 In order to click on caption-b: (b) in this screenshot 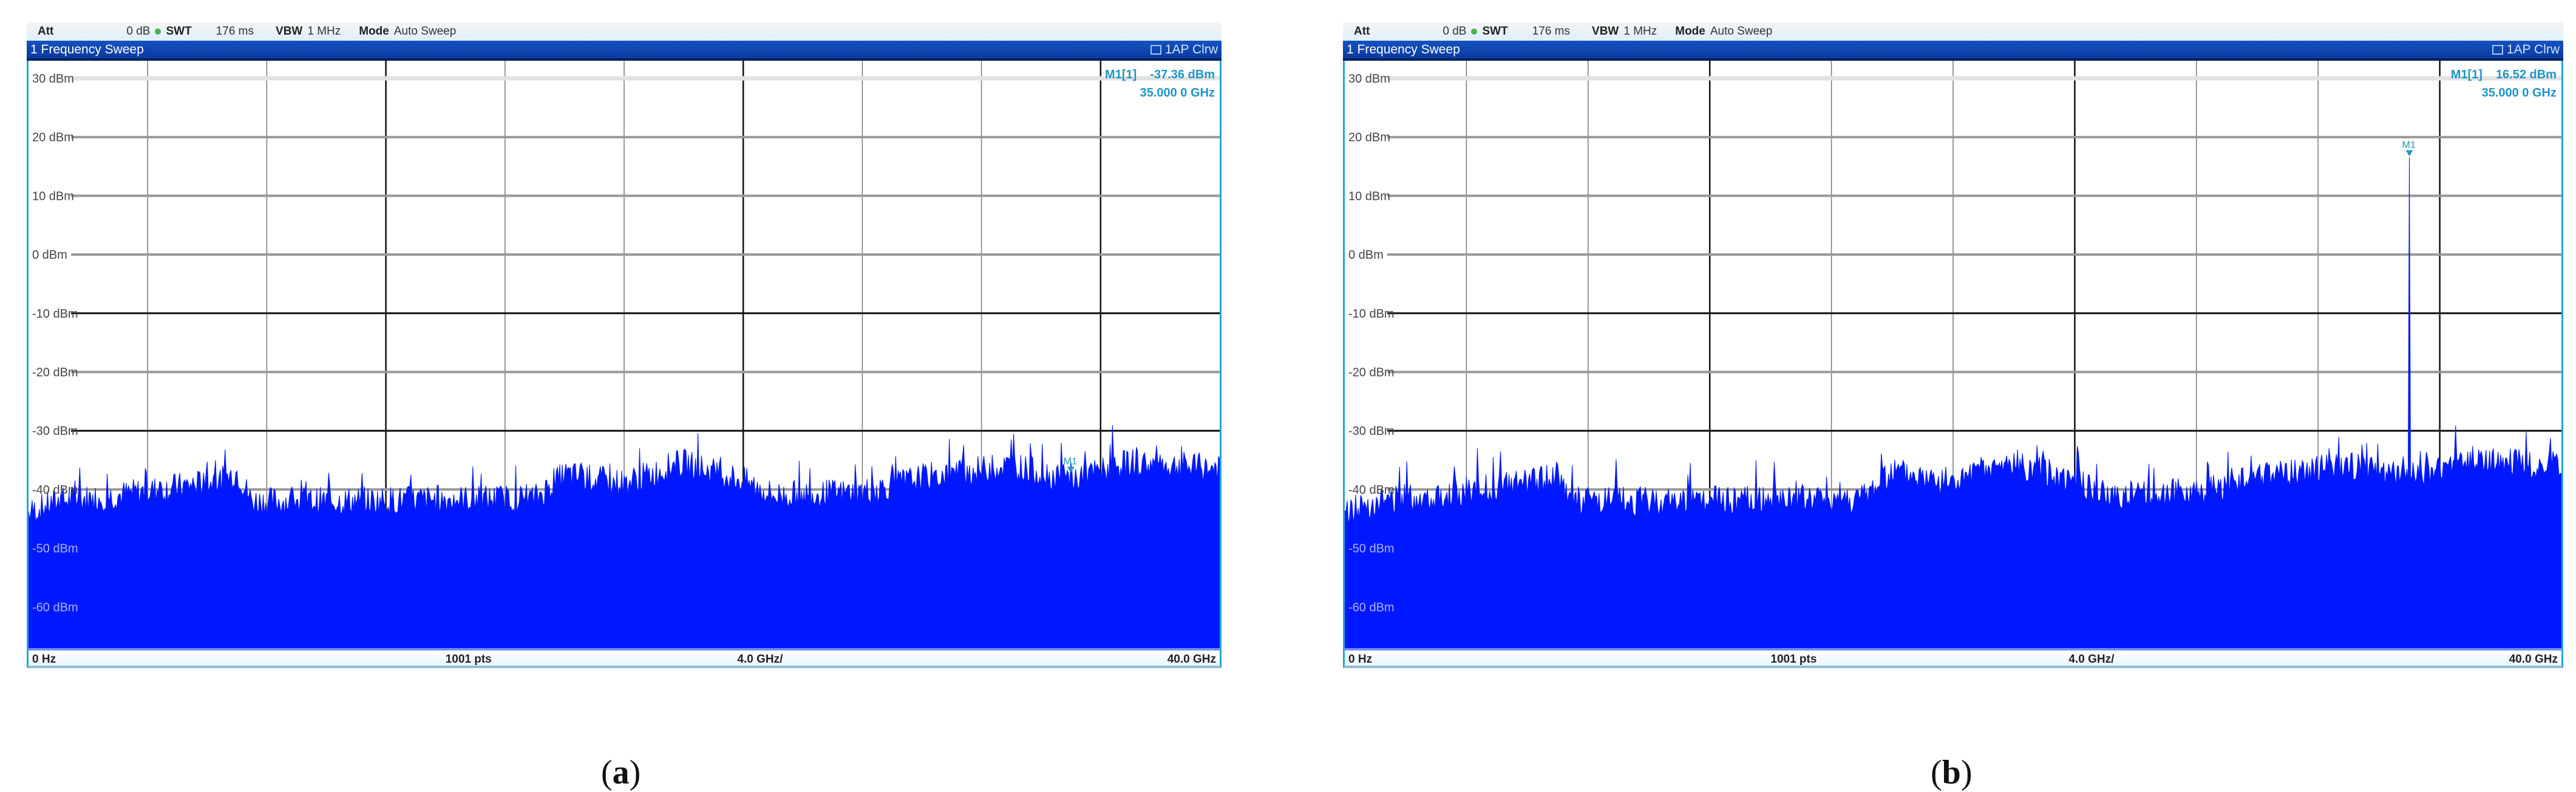, I will do `click(1952, 772)`.